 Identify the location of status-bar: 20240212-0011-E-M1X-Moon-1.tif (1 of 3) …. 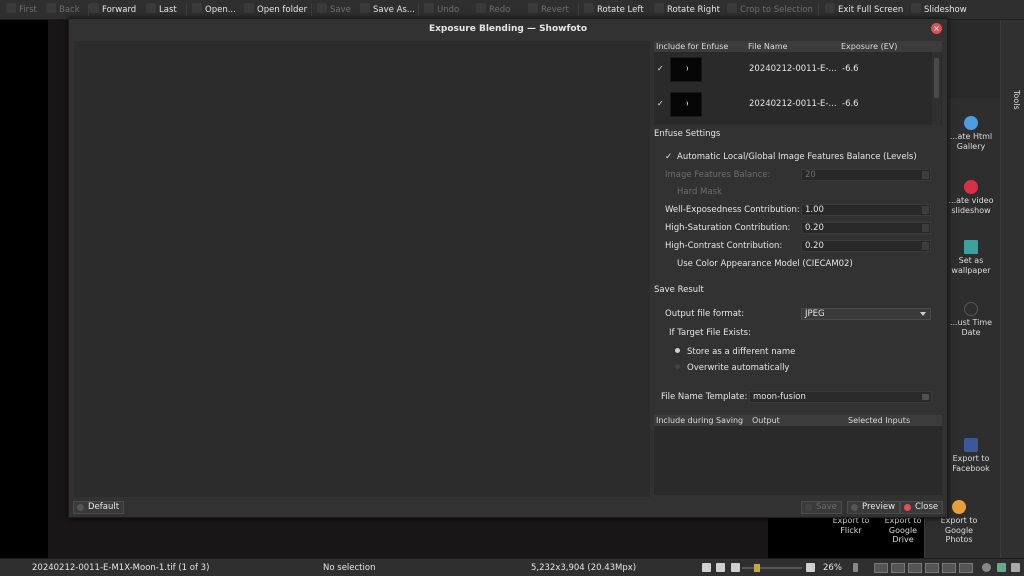
(512, 567).